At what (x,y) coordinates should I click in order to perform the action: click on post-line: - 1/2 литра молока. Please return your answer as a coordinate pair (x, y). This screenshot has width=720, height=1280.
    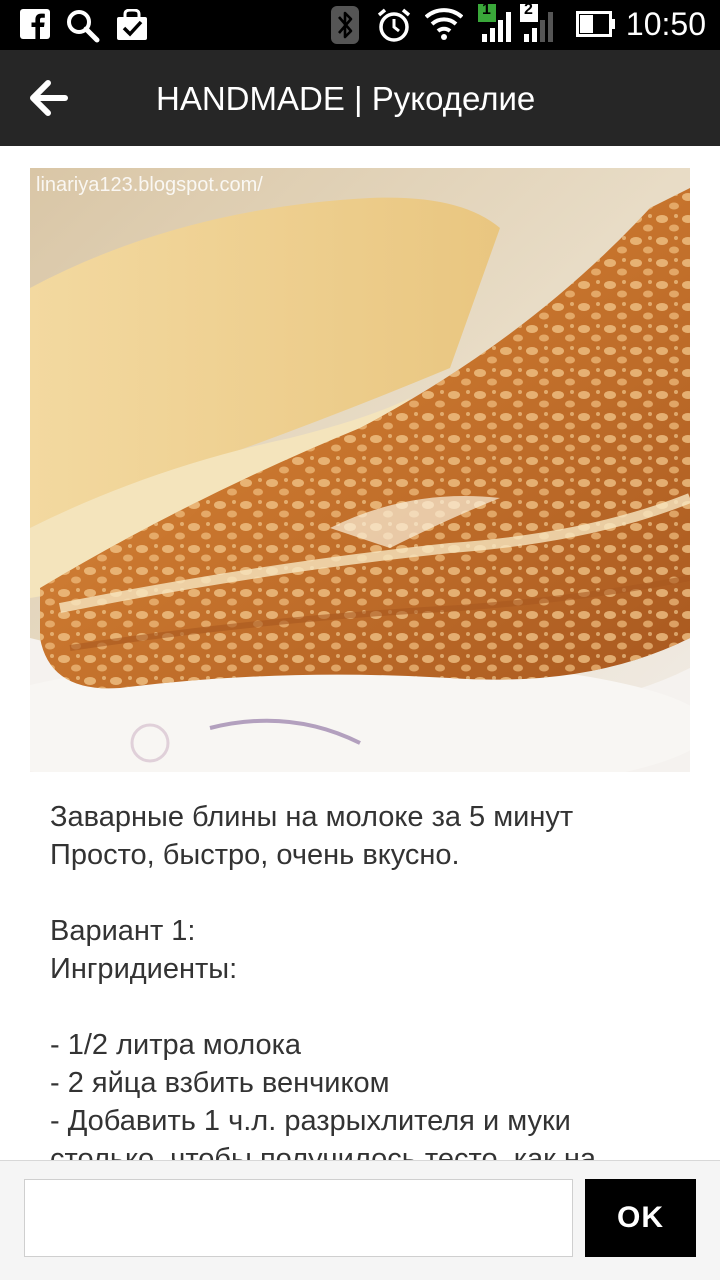
    Looking at the image, I should click on (176, 1045).